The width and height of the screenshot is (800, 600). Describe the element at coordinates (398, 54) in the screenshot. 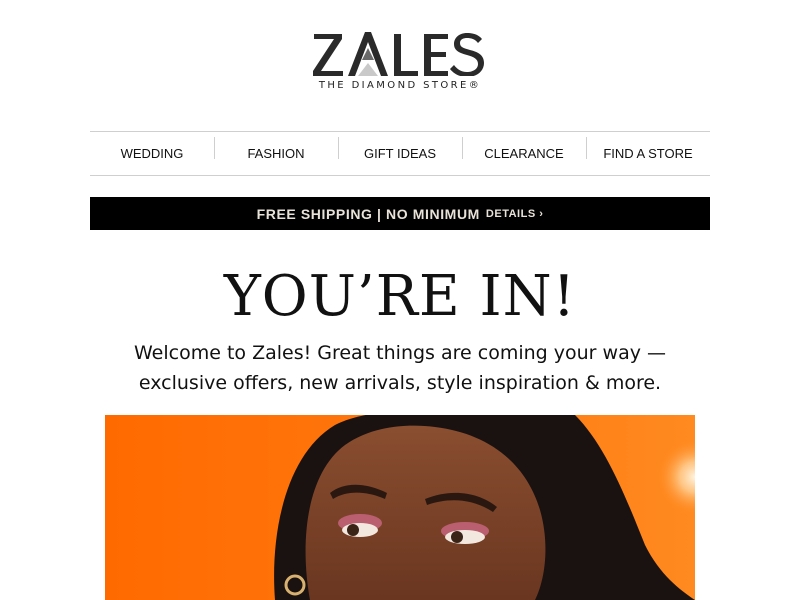

I see `zales-wordmark` at that location.